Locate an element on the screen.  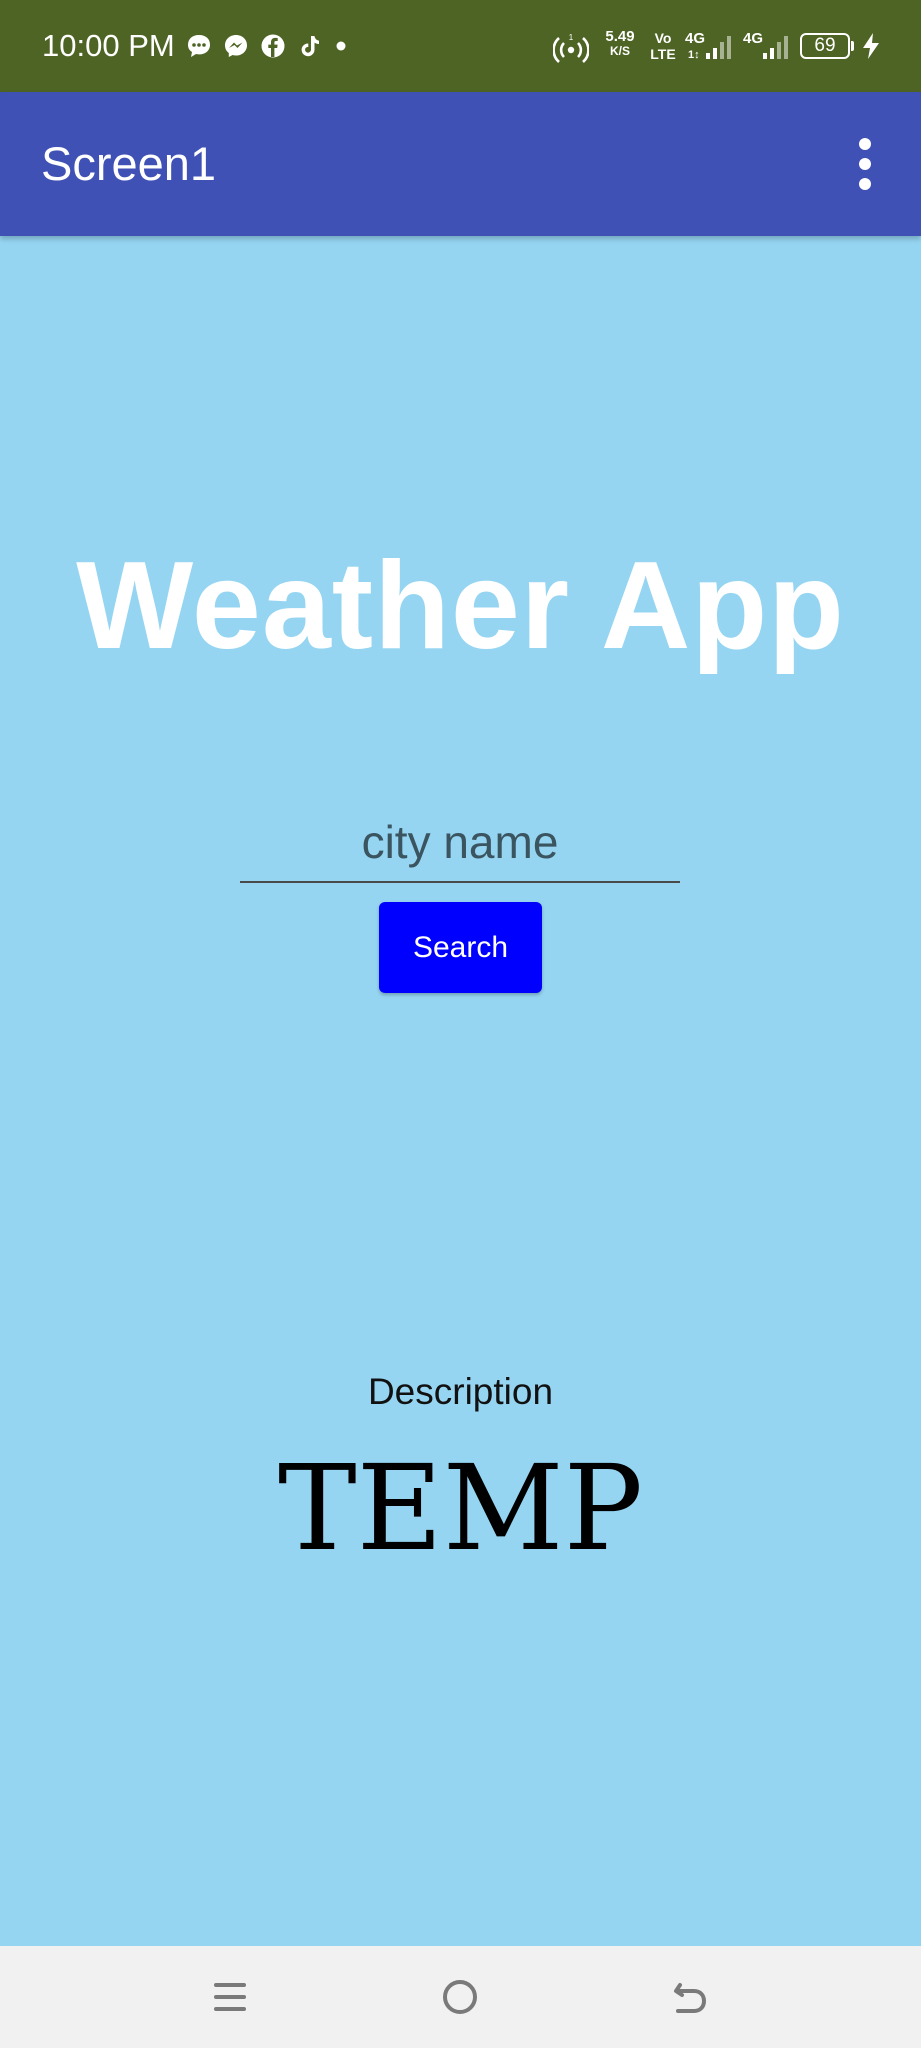
app-heading: Weather App is located at coordinates (460, 606).